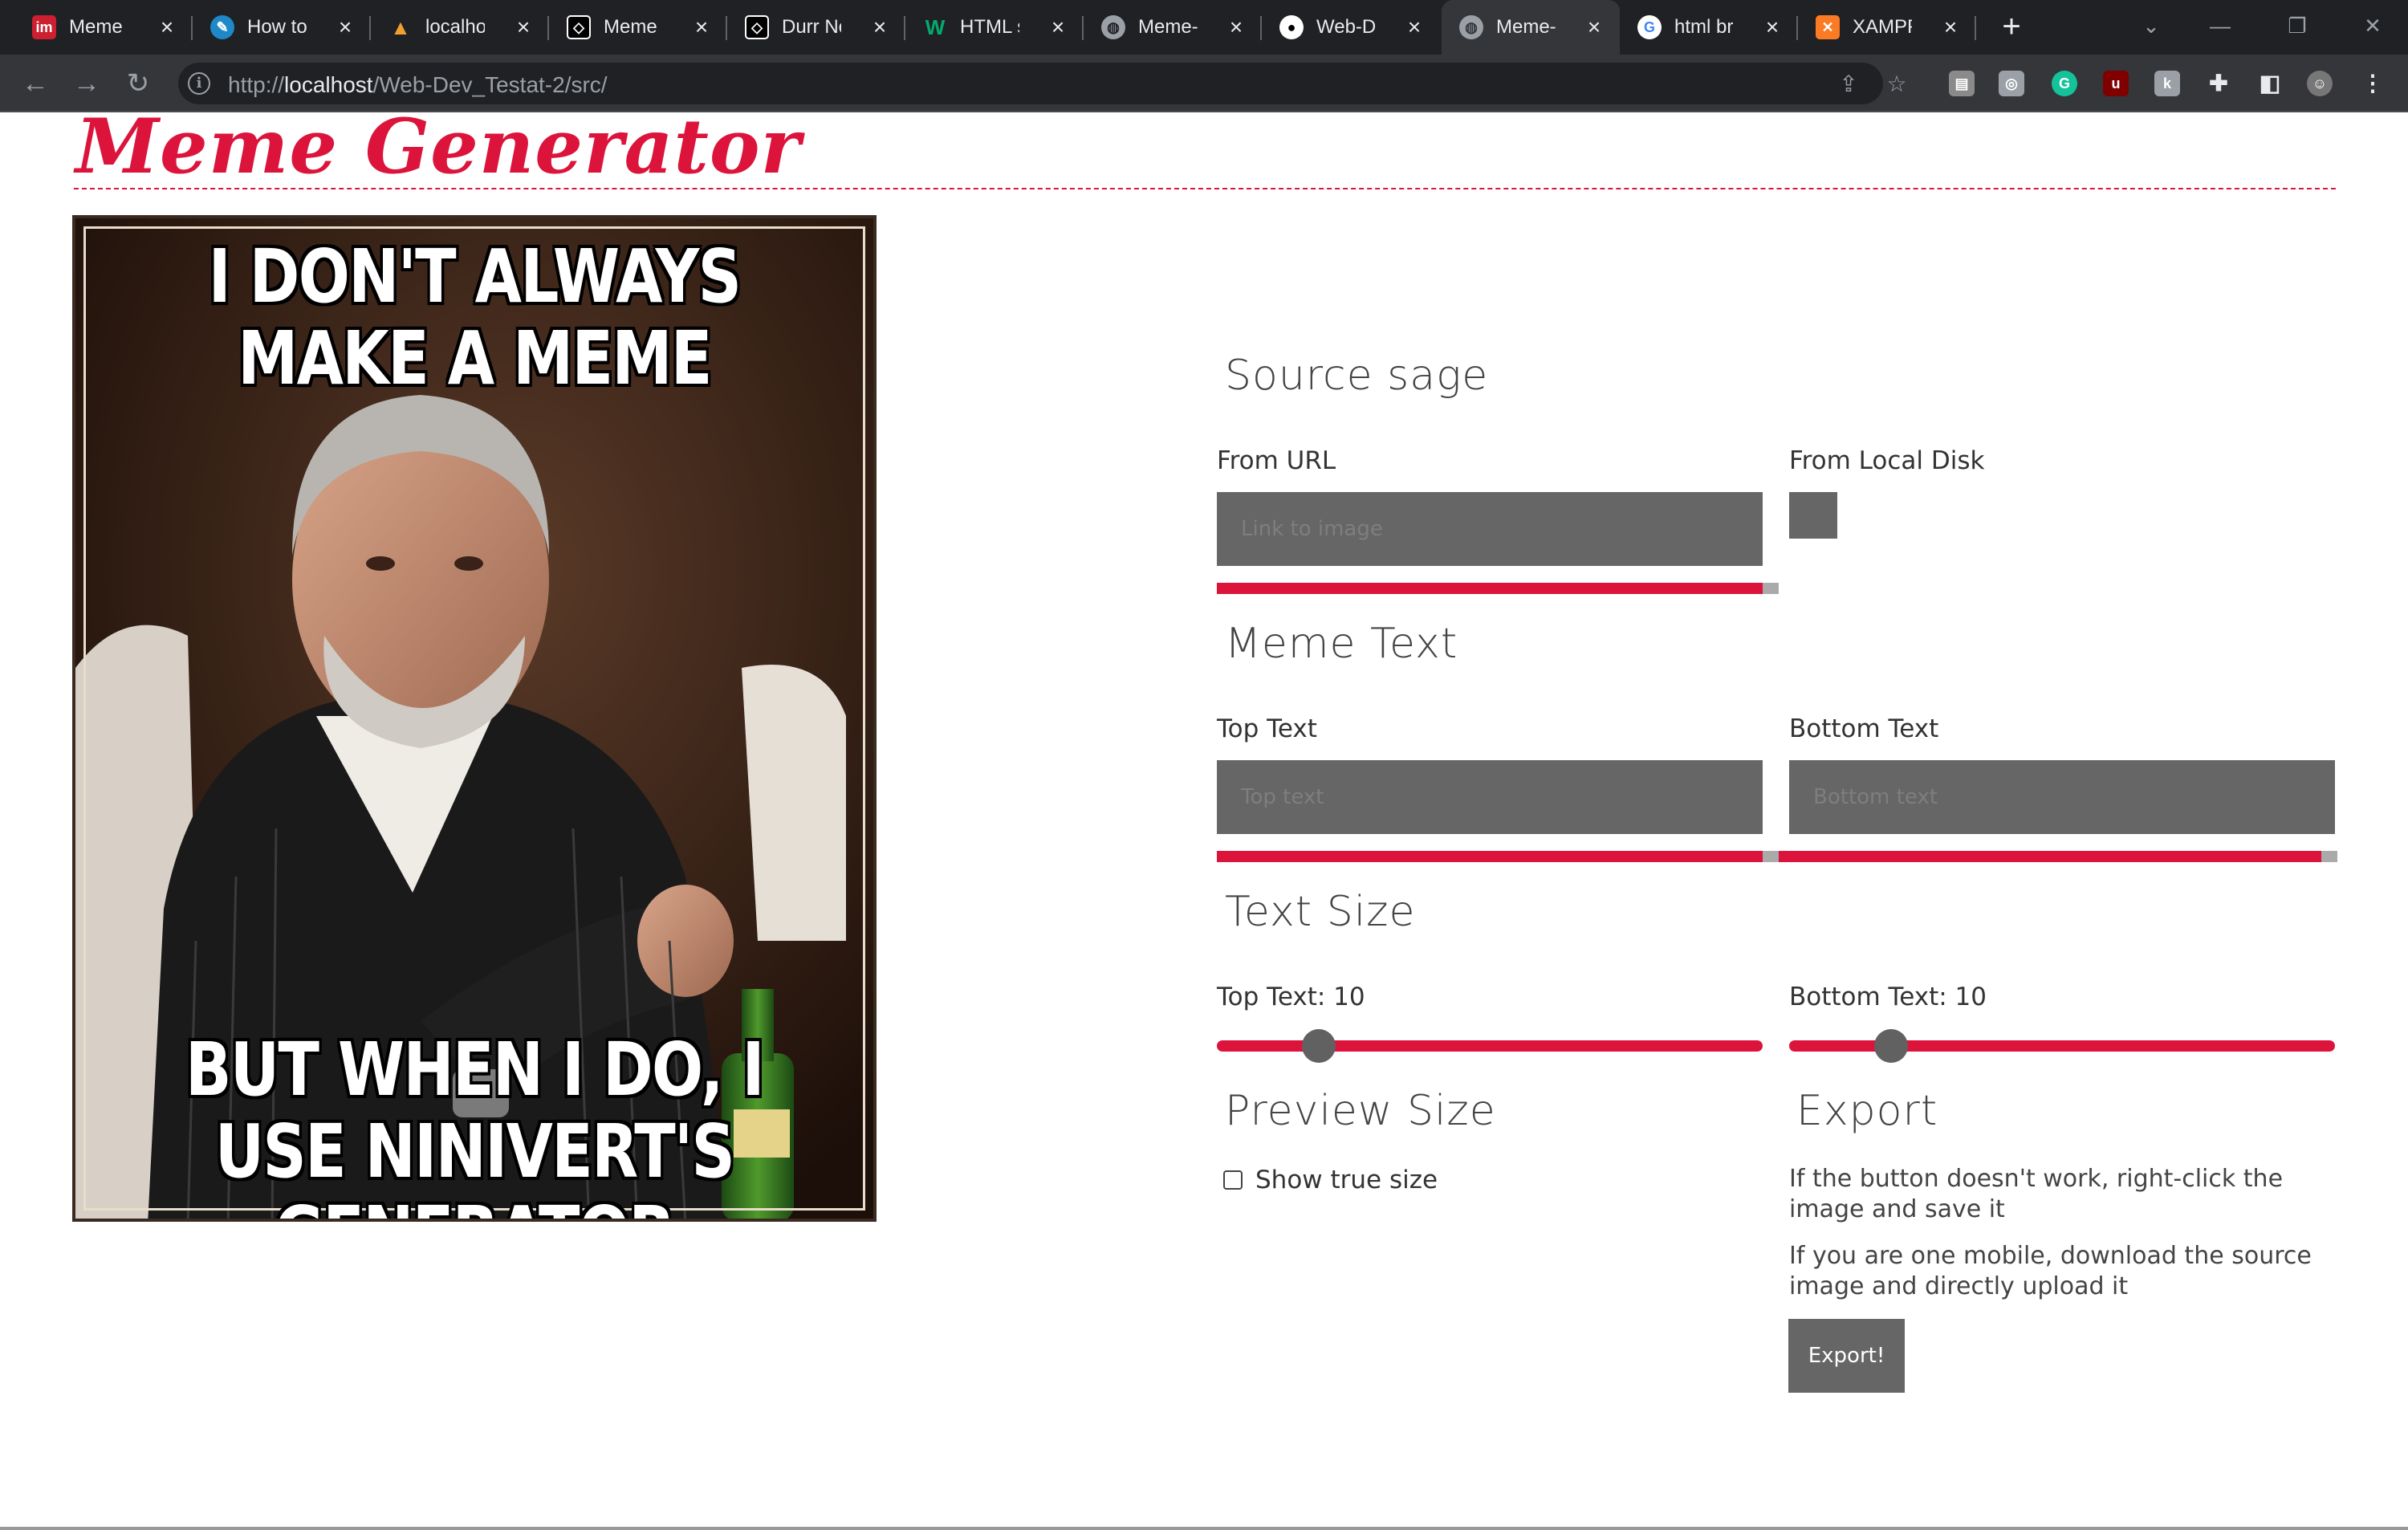 This screenshot has height=1530, width=2408. Describe the element at coordinates (2151, 26) in the screenshot. I see `tab-search-icon: ⌄` at that location.